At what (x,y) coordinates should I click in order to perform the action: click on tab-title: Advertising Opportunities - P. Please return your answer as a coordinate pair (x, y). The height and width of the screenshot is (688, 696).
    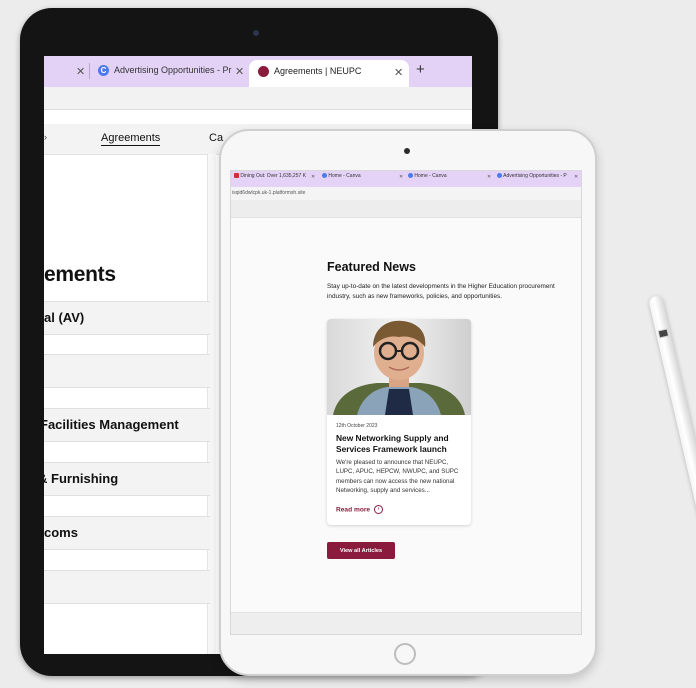
    Looking at the image, I should click on (535, 176).